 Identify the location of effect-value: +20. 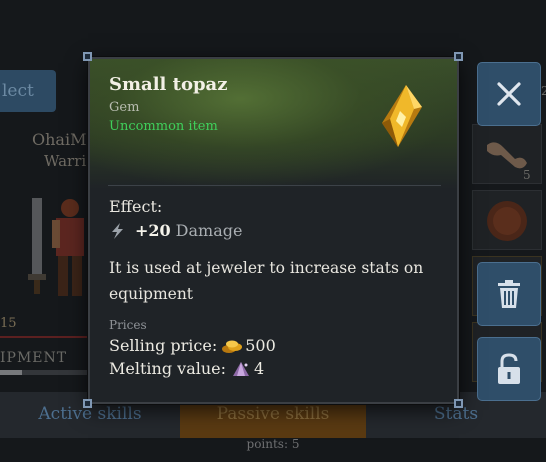
(153, 230).